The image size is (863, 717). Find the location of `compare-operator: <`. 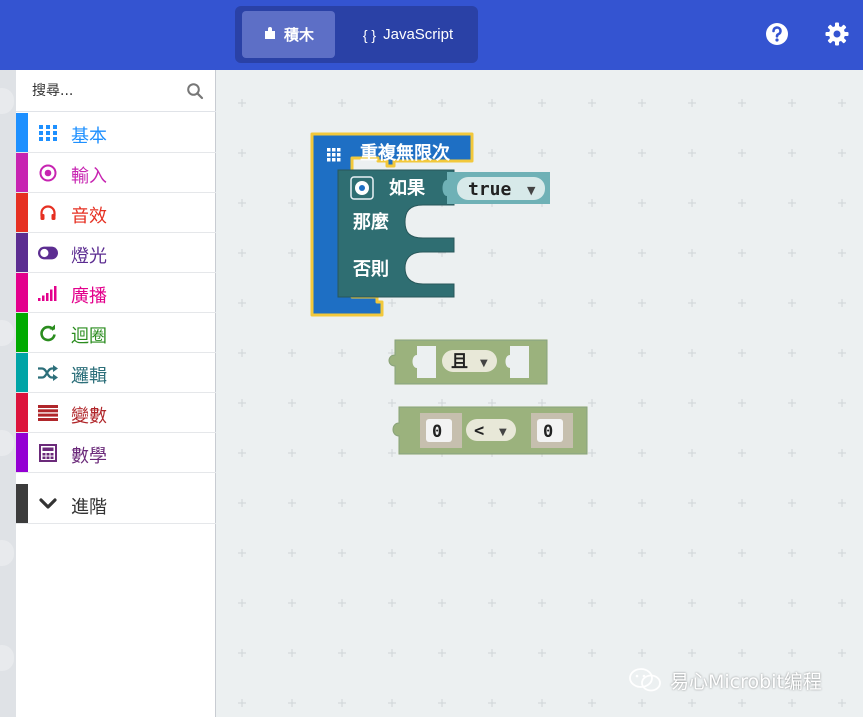

compare-operator: < is located at coordinates (479, 431).